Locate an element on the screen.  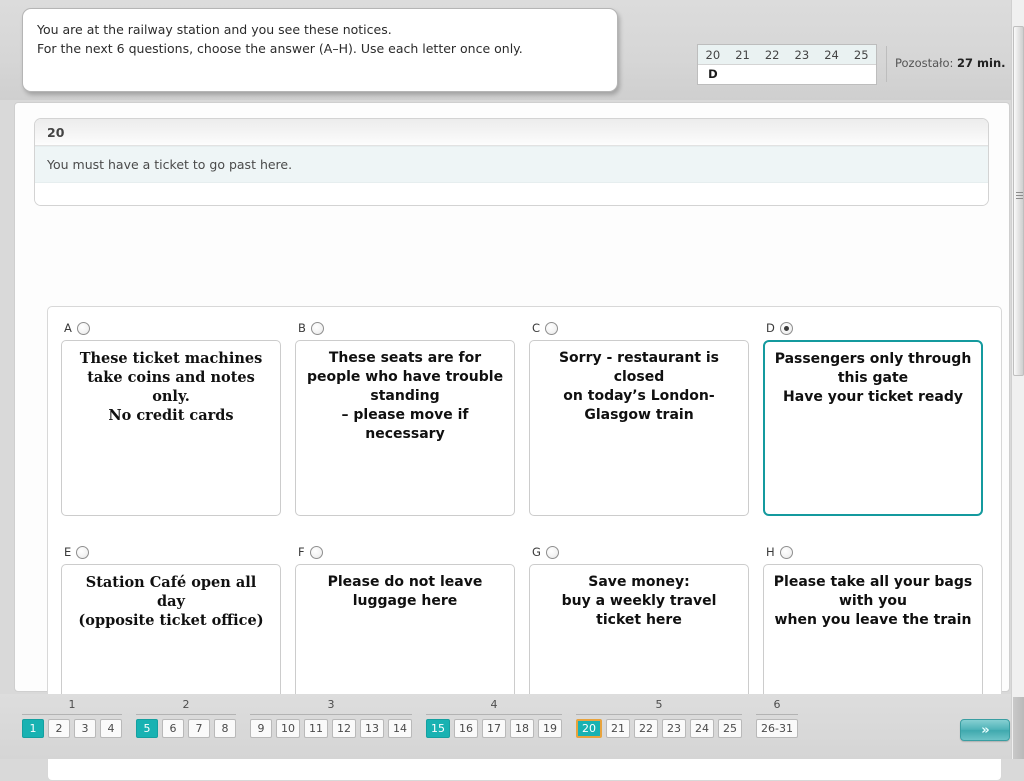
option-b-line-2: – please move if necessary is located at coordinates (405, 424).